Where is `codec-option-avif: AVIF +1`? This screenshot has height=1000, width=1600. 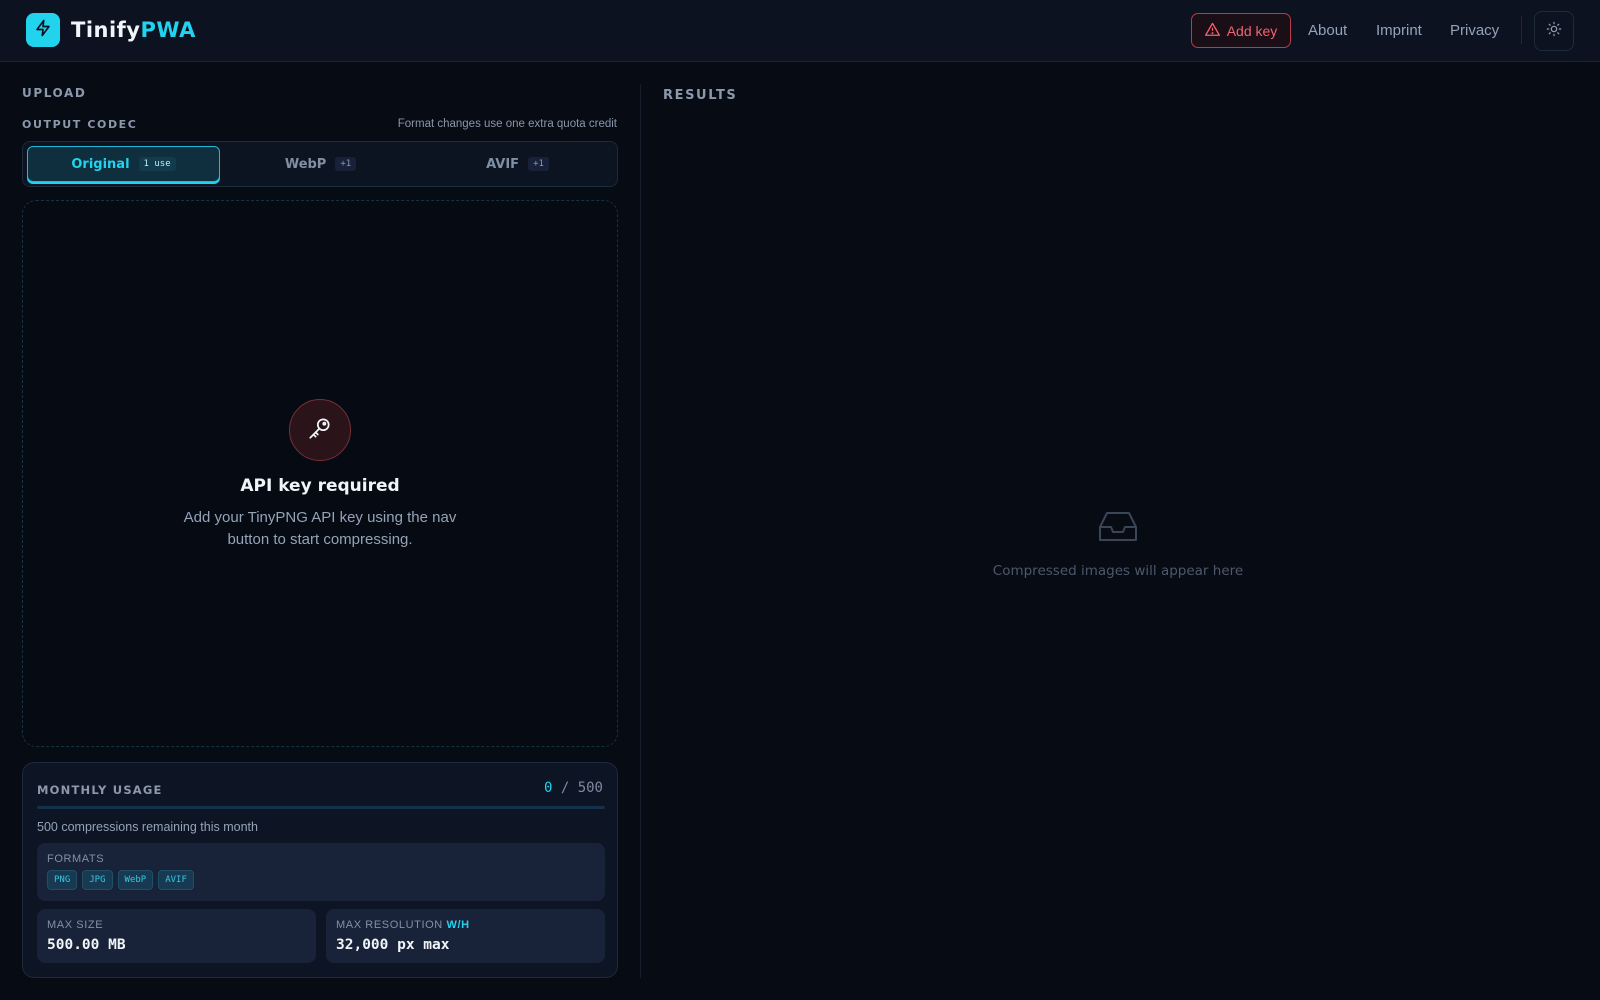 codec-option-avif: AVIF +1 is located at coordinates (517, 164).